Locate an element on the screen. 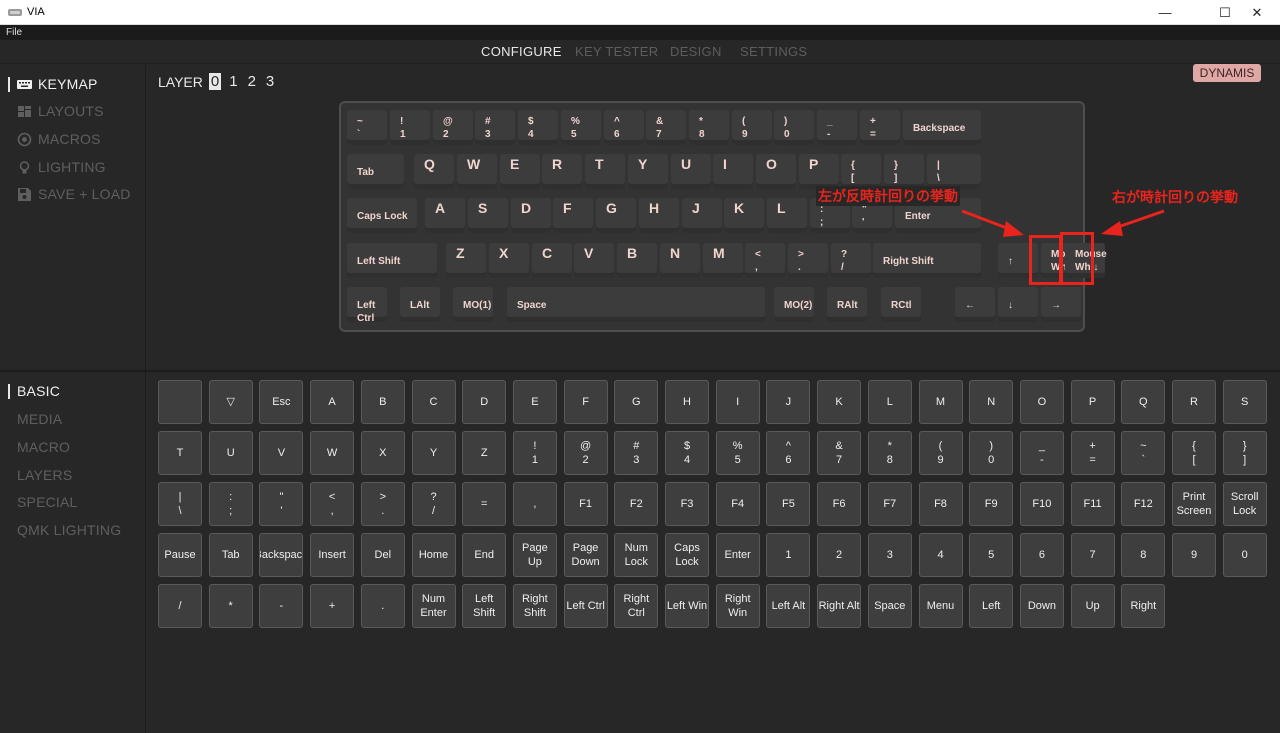  keycode-button: Down is located at coordinates (1041, 606).